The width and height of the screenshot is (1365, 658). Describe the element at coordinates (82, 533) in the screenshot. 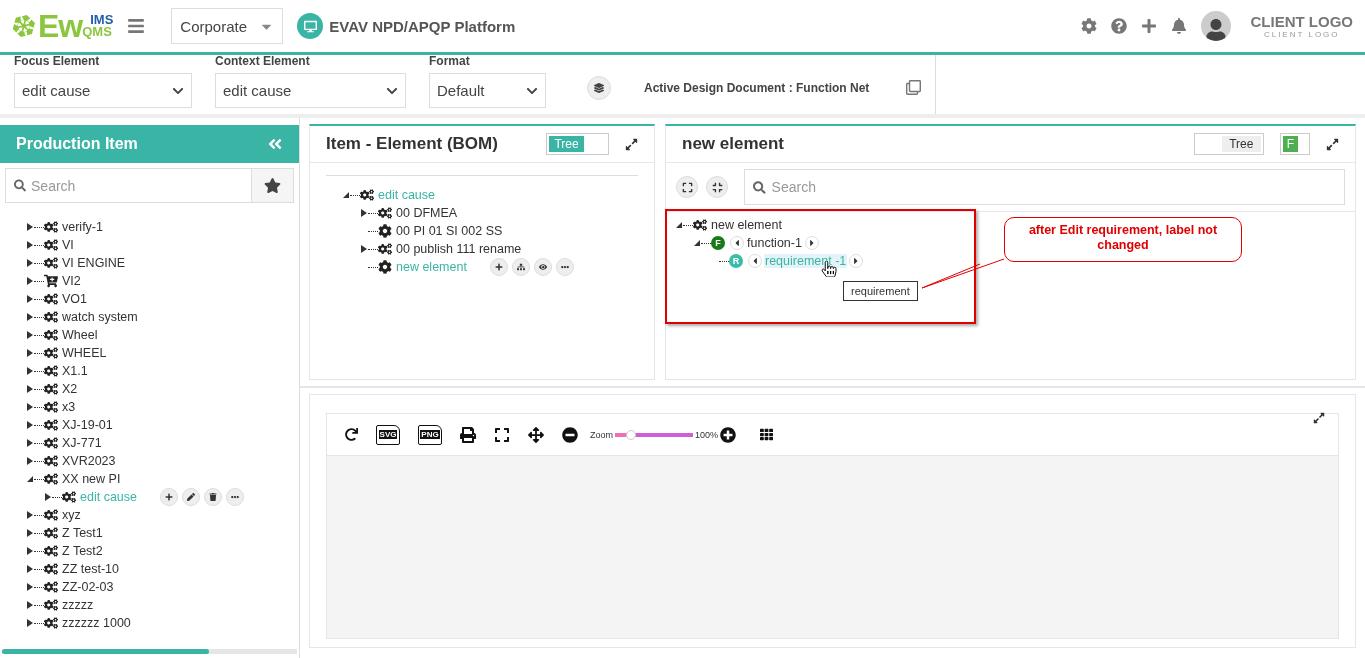

I see `tree-node-label: Z Test1` at that location.